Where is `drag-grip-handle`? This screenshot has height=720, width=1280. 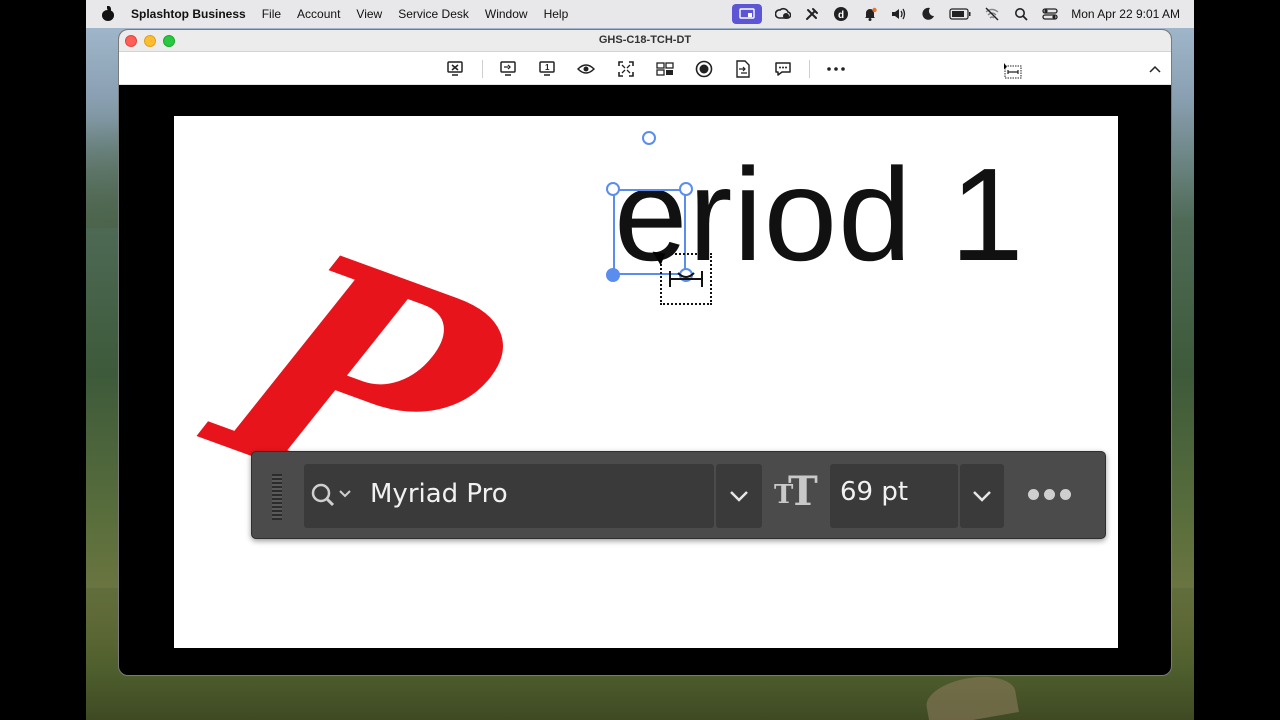 drag-grip-handle is located at coordinates (277, 497).